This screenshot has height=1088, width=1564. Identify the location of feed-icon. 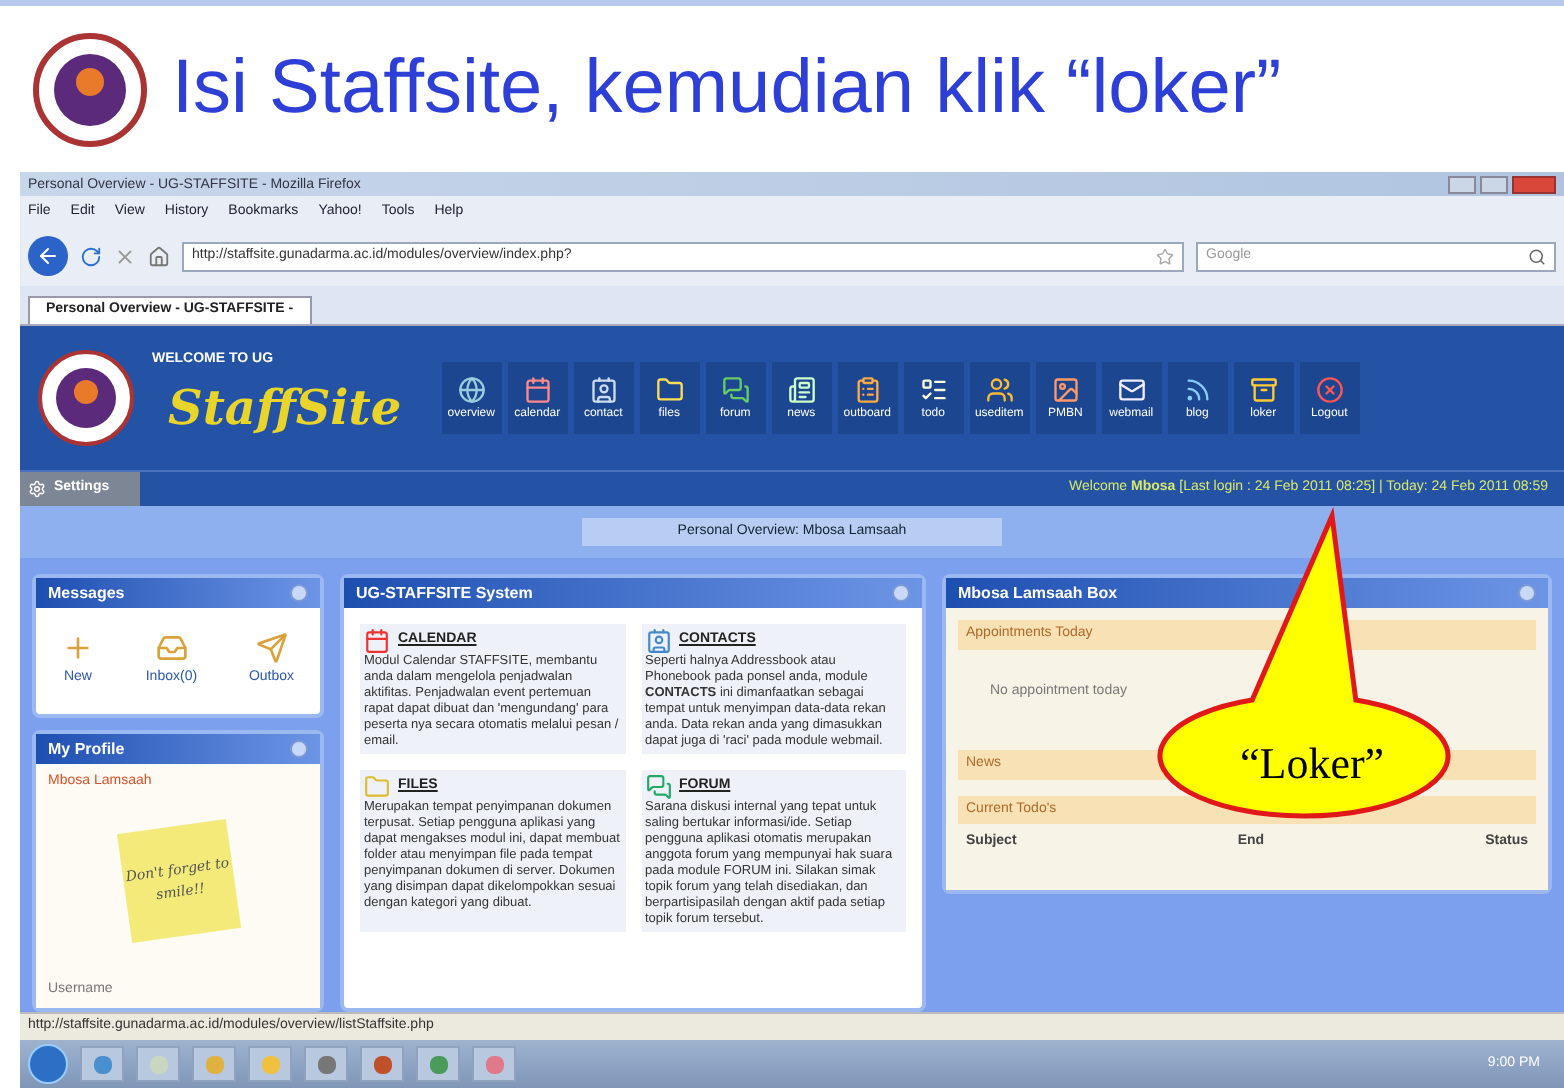
(1197, 390).